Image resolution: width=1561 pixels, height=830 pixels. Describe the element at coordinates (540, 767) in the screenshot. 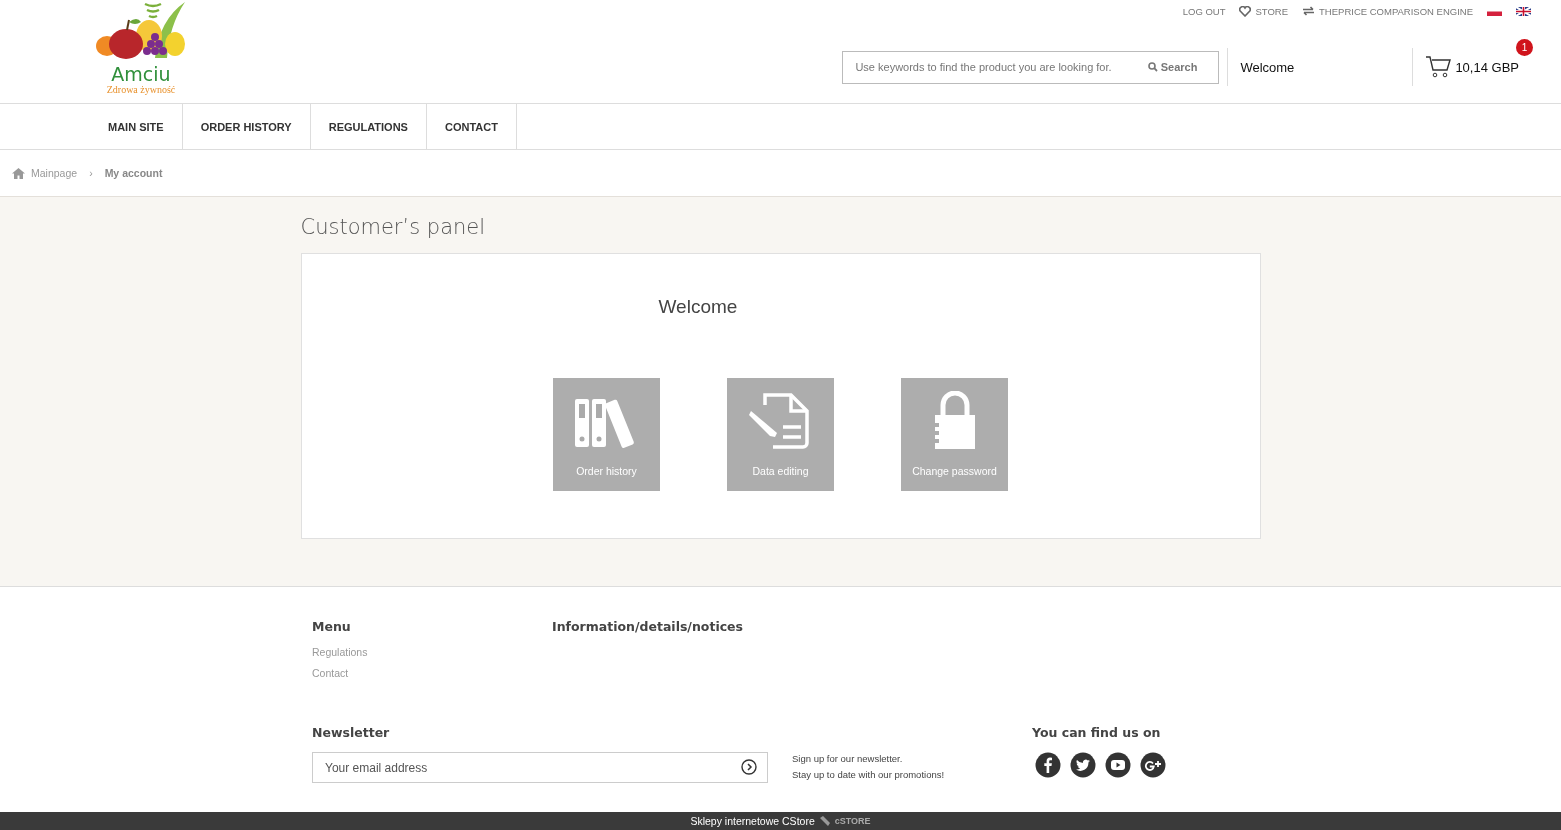

I see `email-field: Your email address` at that location.